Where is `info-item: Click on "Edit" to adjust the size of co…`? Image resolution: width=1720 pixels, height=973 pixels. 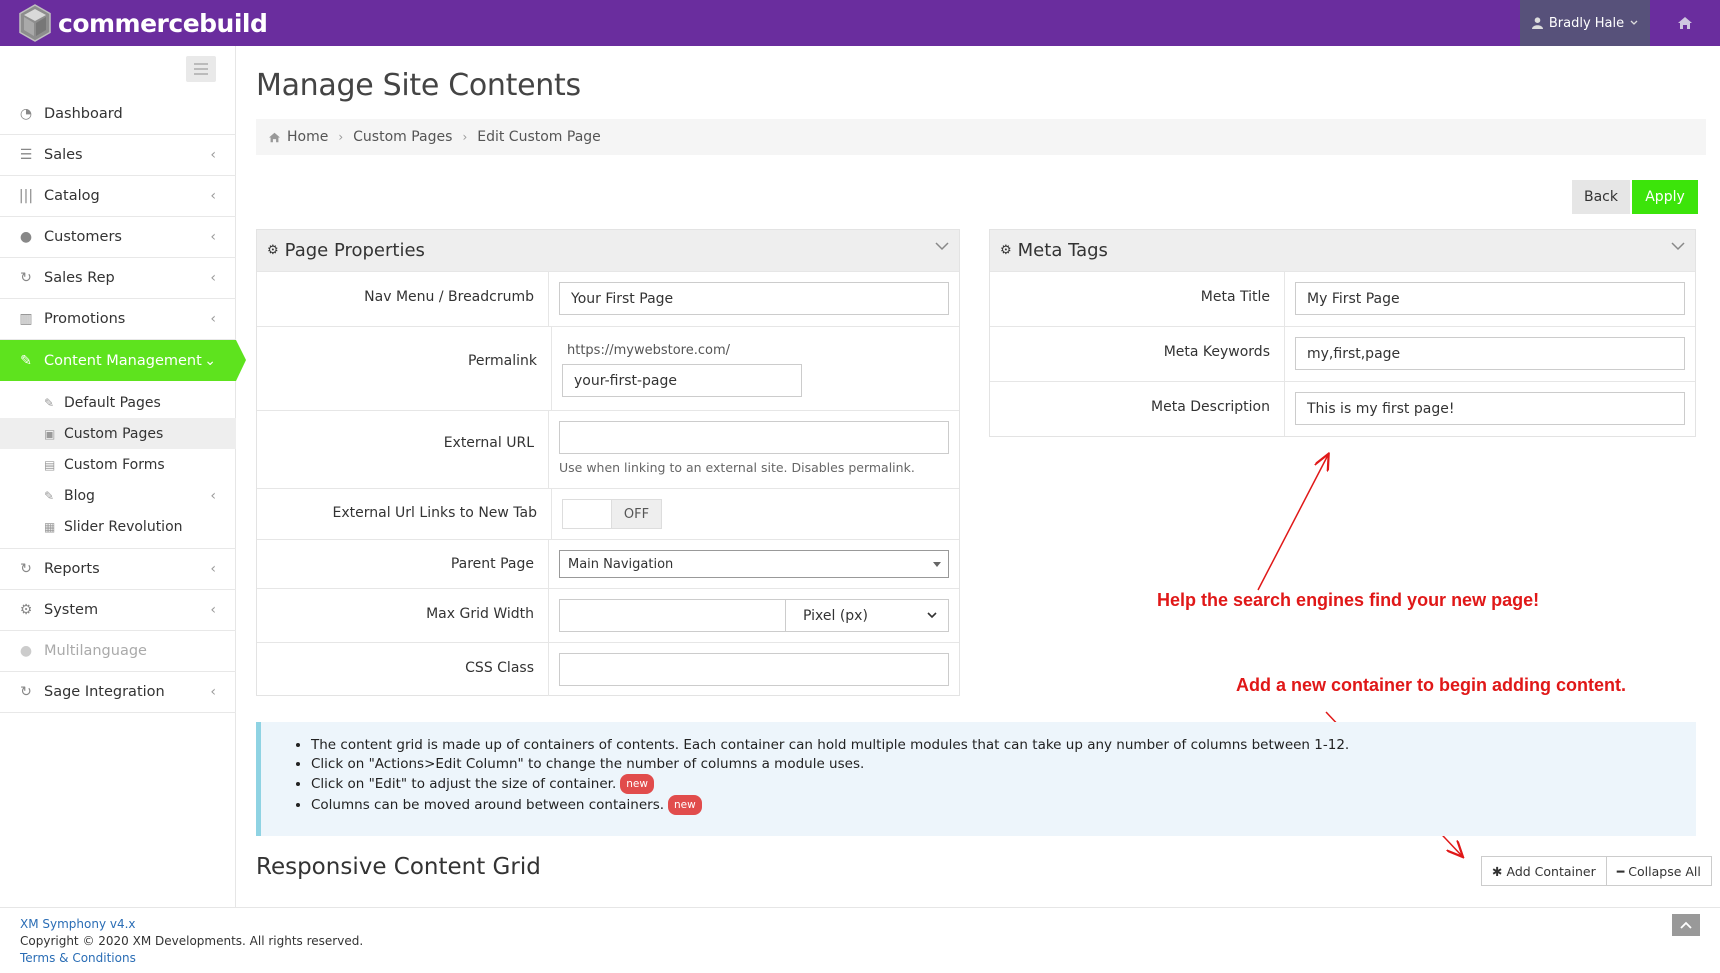 info-item: Click on "Edit" to adjust the size of co… is located at coordinates (1003, 784).